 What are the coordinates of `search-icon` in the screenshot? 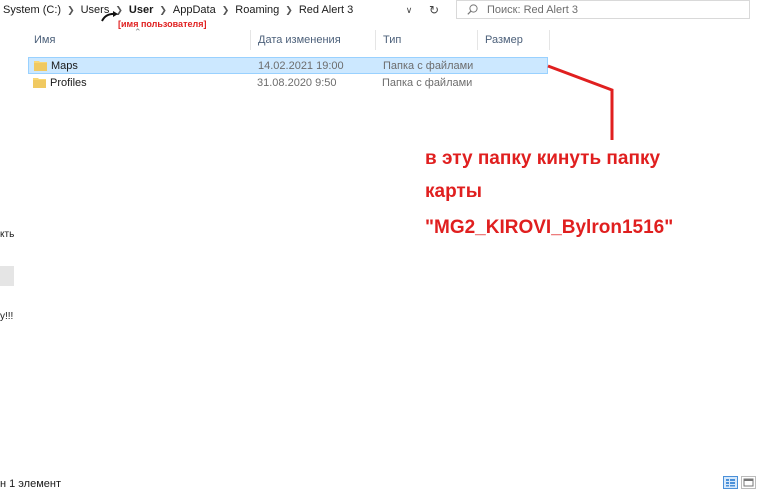 It's located at (472, 9).